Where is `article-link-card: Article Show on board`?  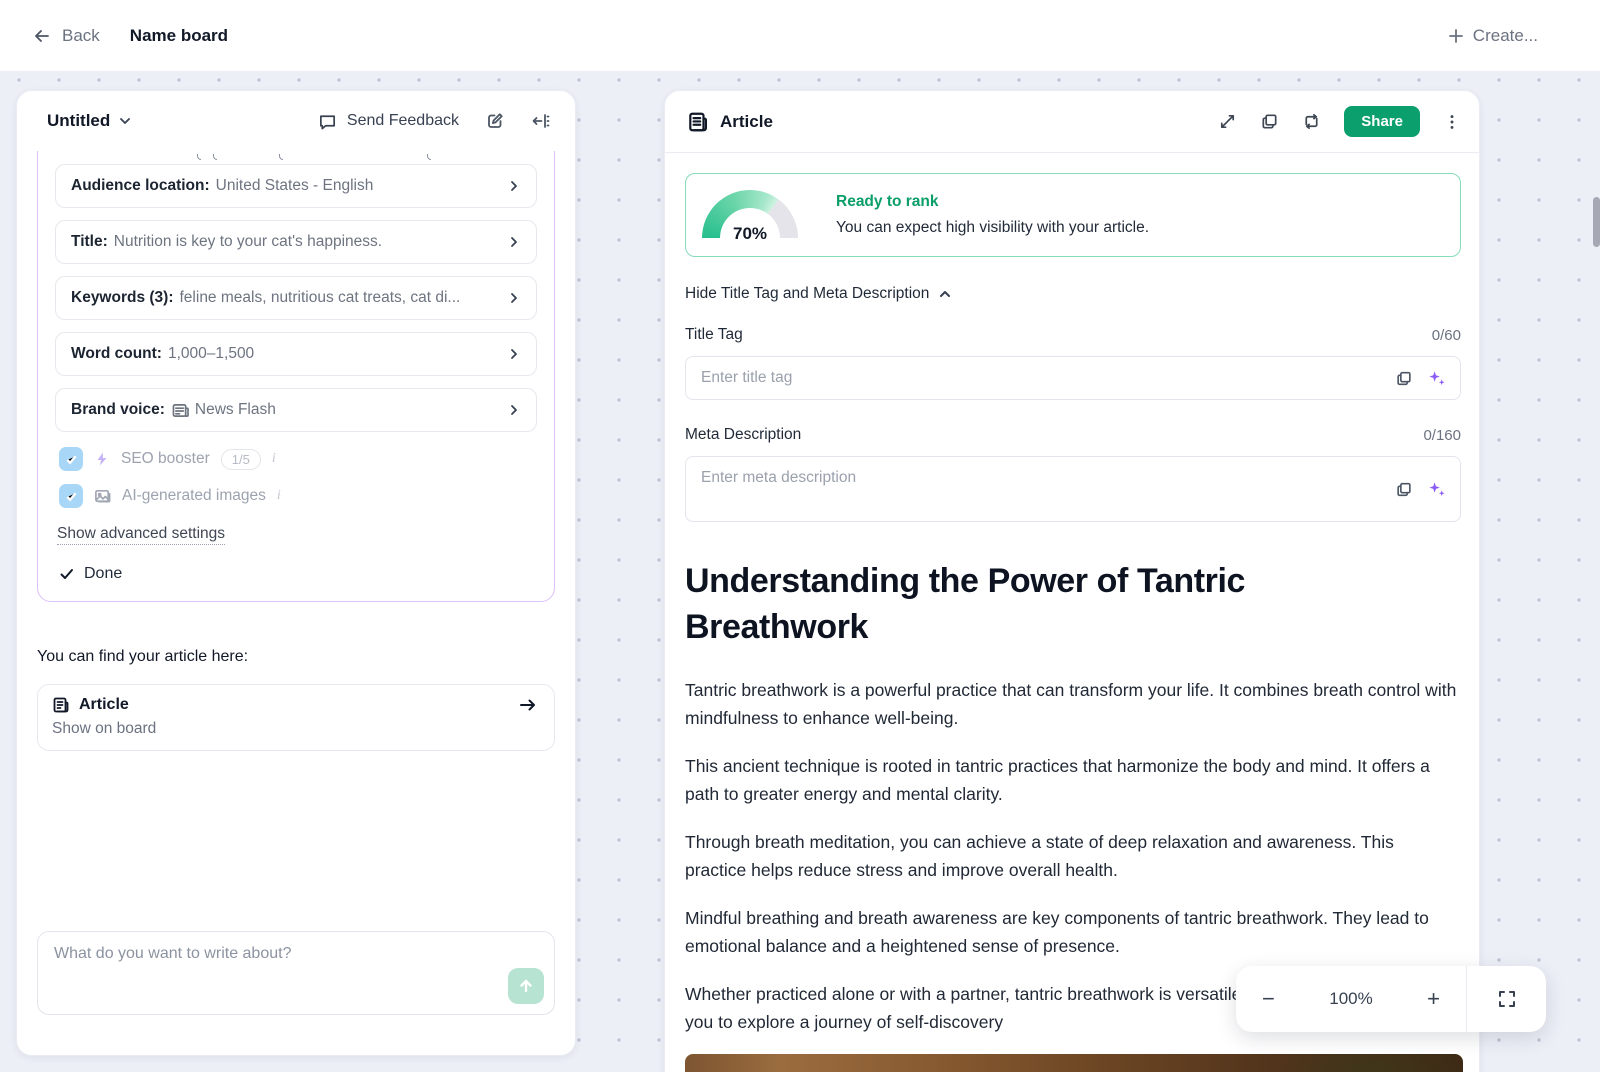 article-link-card: Article Show on board is located at coordinates (296, 717).